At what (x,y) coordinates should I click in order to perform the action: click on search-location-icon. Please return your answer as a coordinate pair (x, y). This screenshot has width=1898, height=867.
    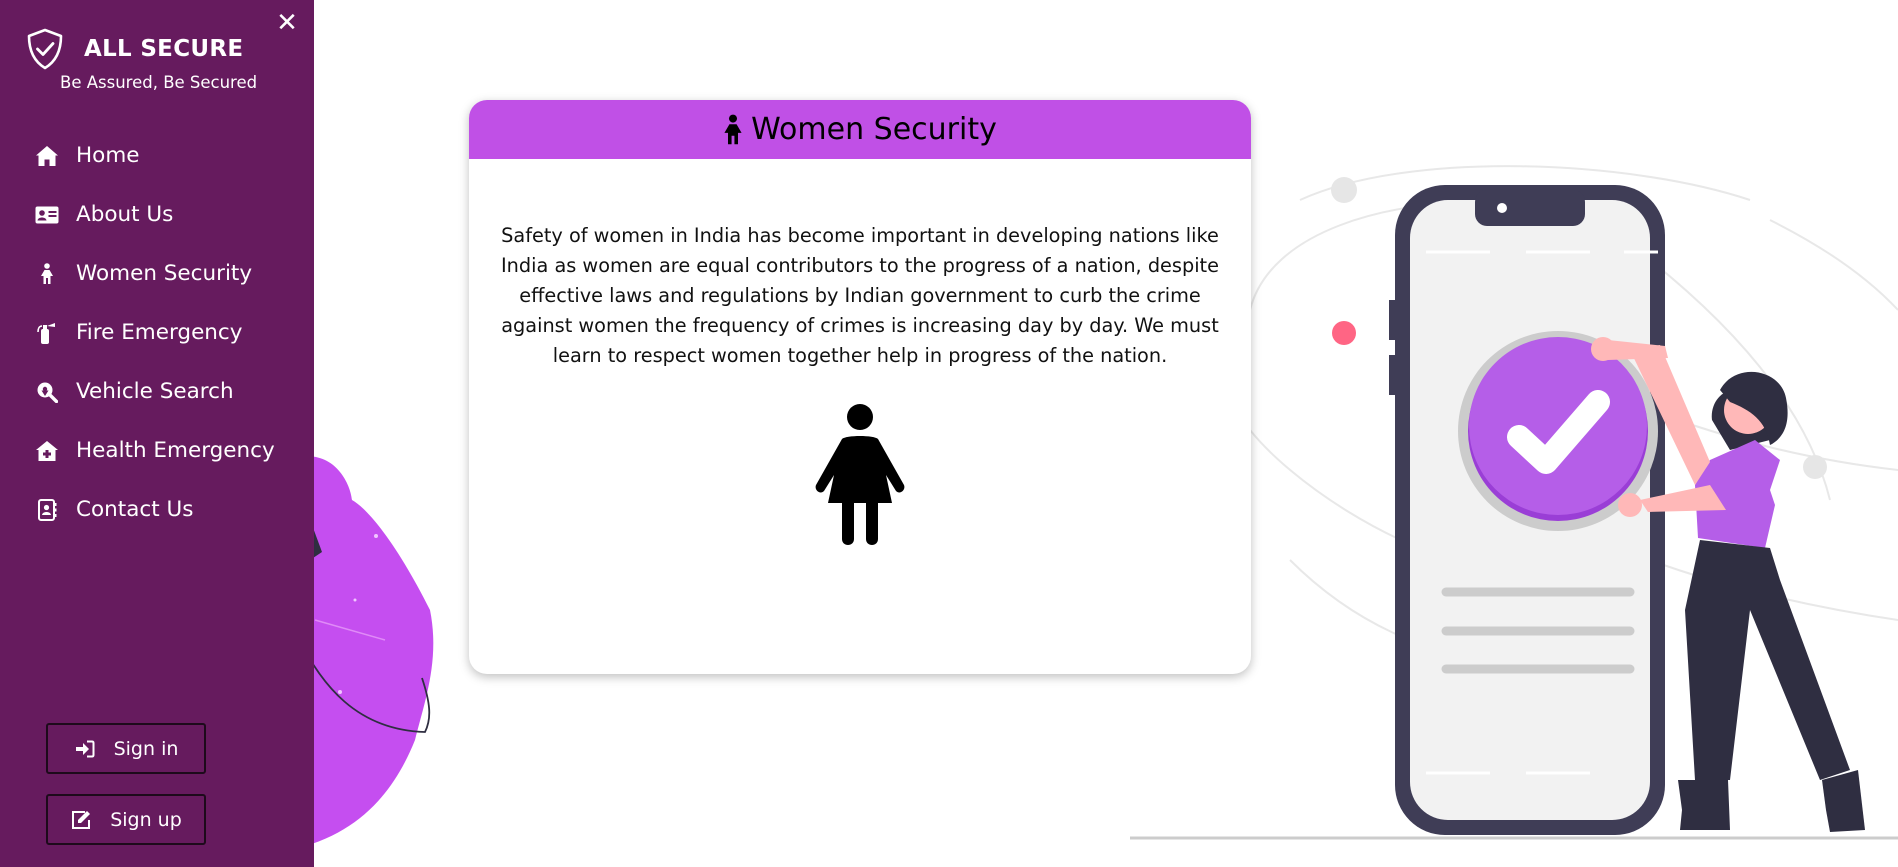
    Looking at the image, I should click on (47, 392).